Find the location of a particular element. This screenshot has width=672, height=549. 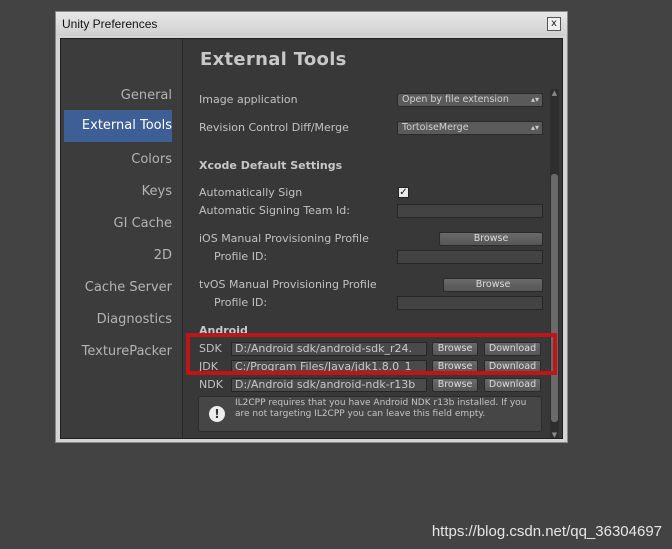

vertical-scrollbar: ▲ ▼ is located at coordinates (554, 263).